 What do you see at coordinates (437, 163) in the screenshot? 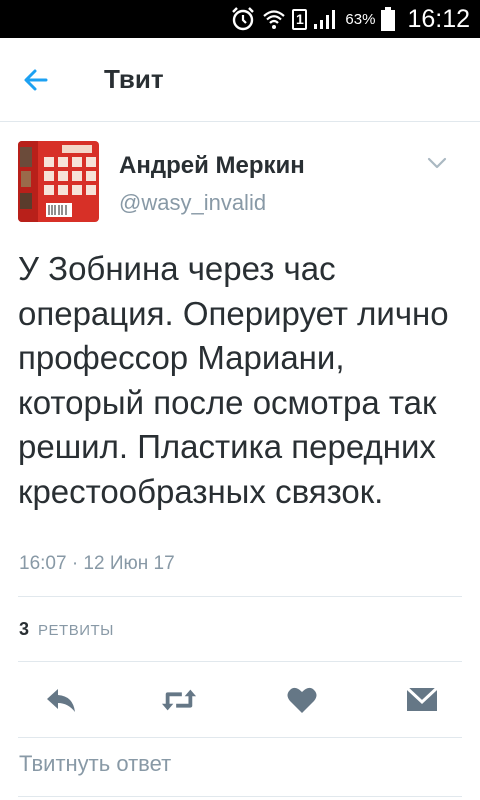
I see `chevron-down-icon` at bounding box center [437, 163].